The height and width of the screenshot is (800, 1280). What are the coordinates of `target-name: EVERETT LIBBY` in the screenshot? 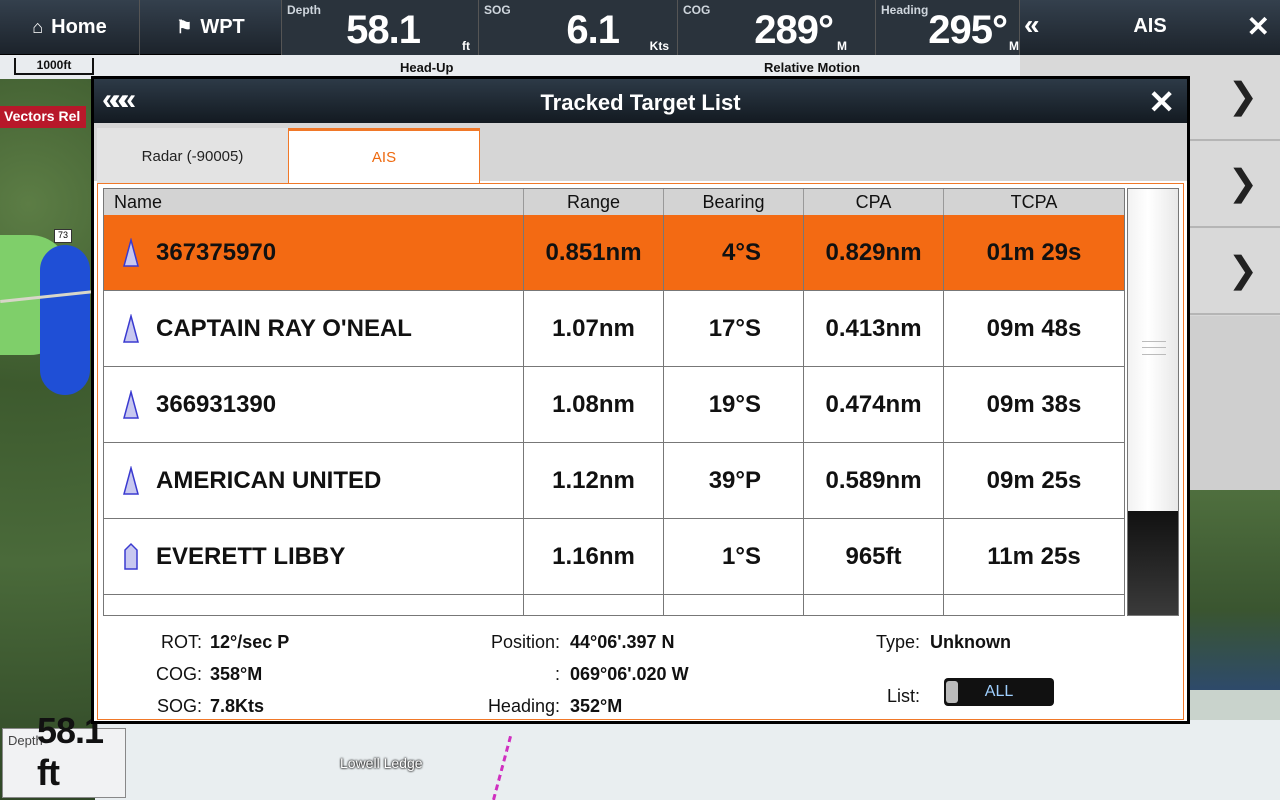 It's located at (251, 556).